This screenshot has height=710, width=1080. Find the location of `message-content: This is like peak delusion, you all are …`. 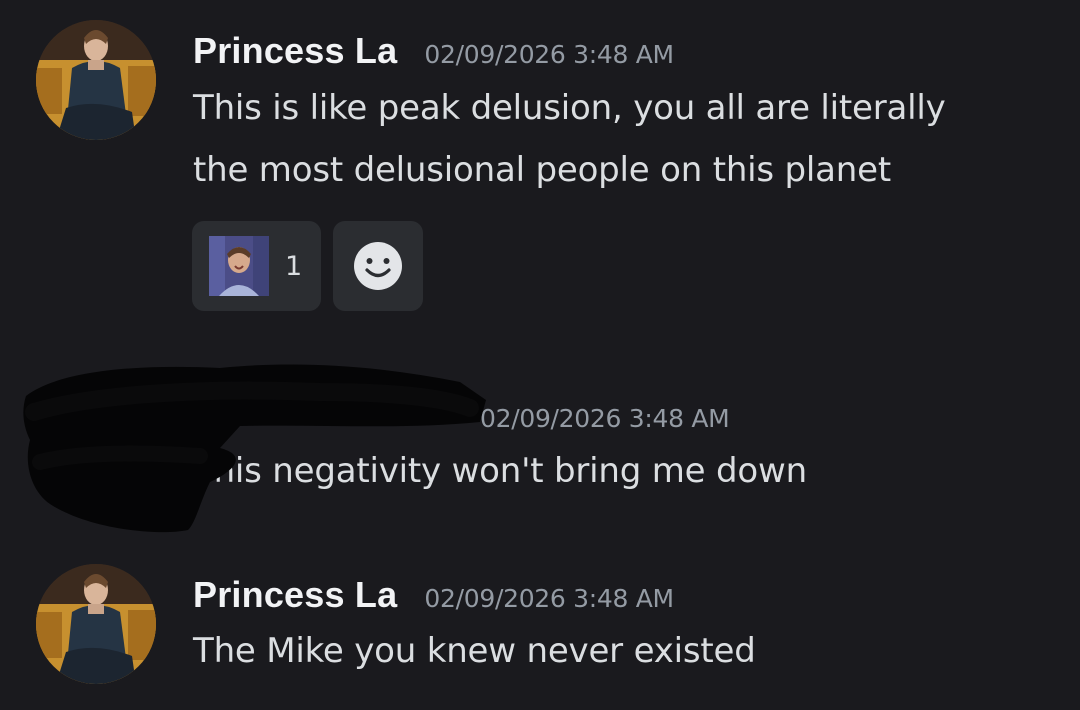

message-content: This is like peak delusion, you all are … is located at coordinates (569, 139).